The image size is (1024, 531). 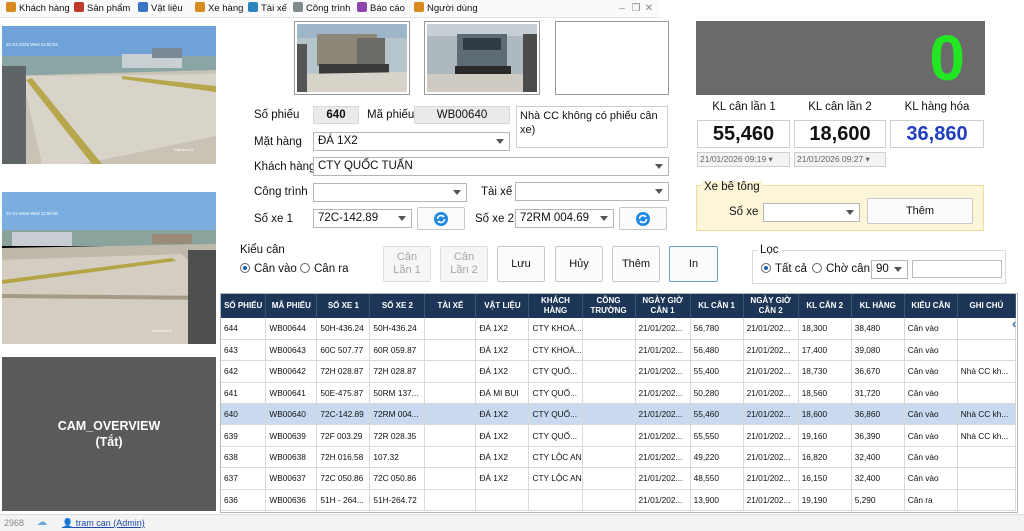 I want to click on column-header: KIỂU CÂN, so click(x=931, y=306).